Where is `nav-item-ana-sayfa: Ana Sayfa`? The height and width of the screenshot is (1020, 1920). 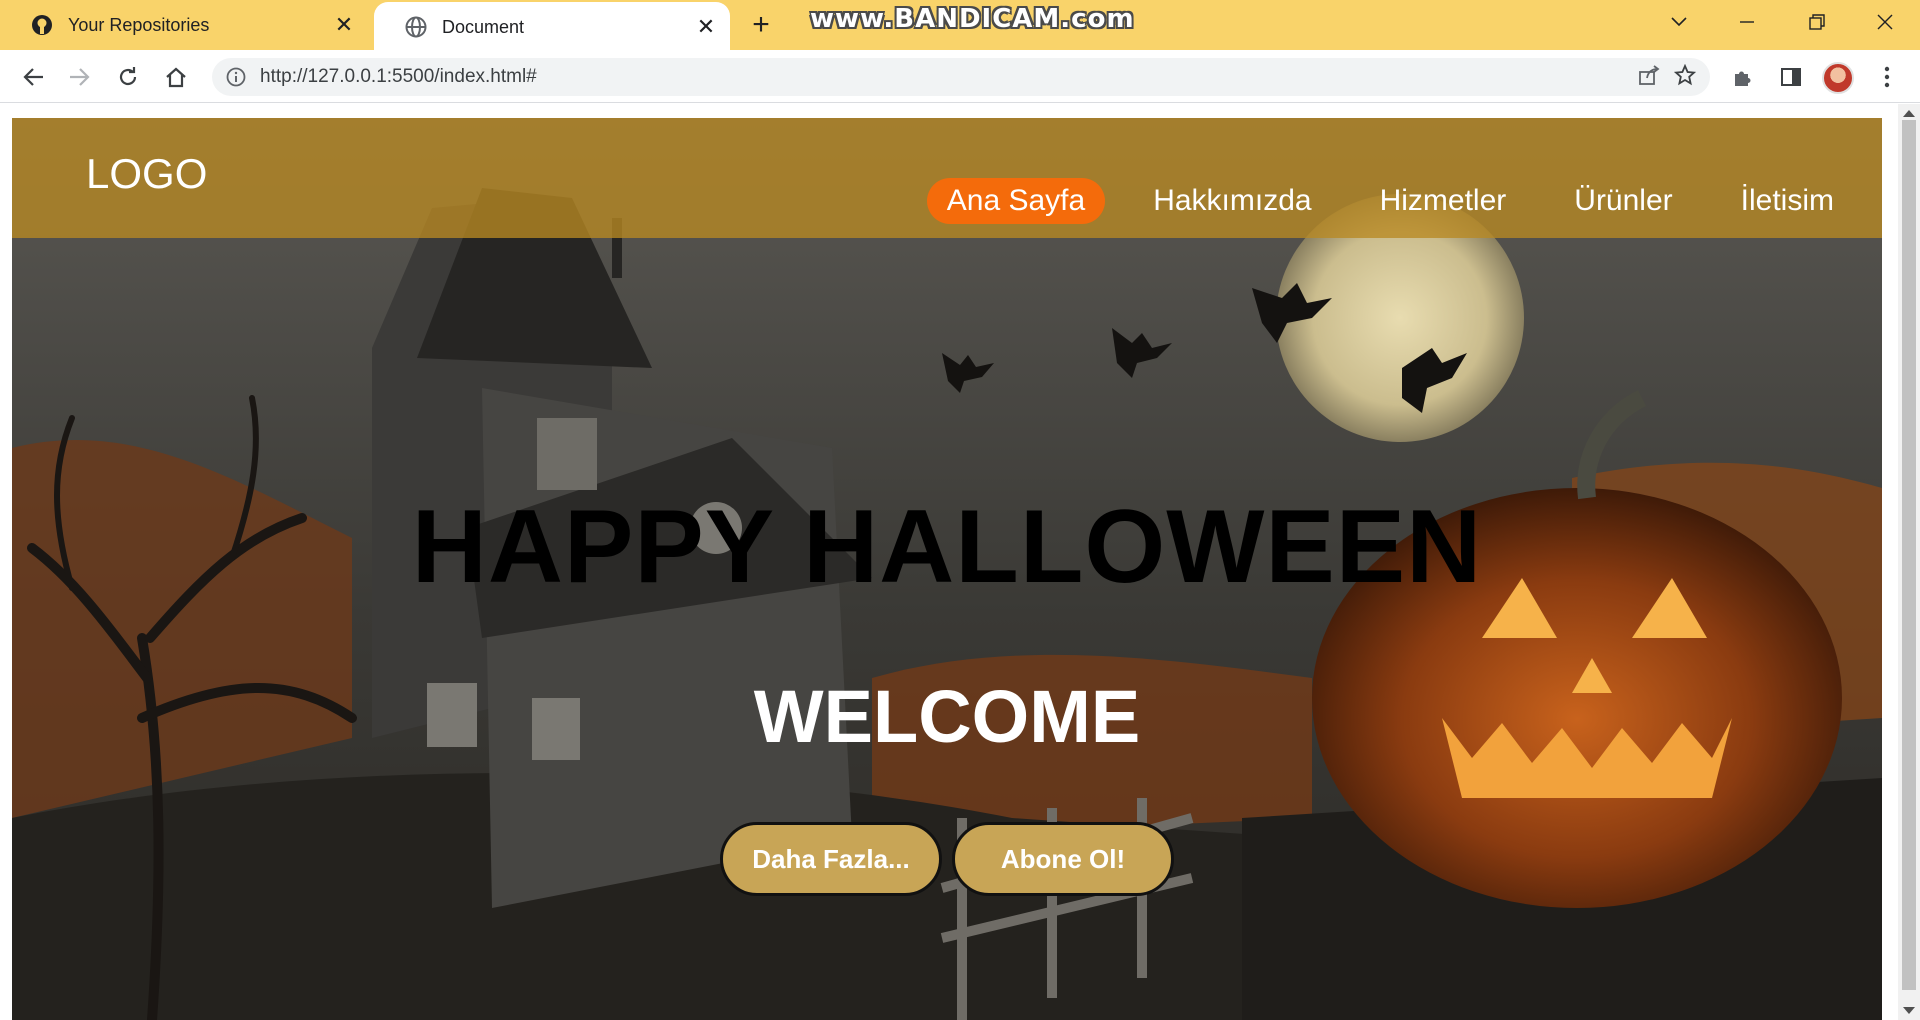 nav-item-ana-sayfa: Ana Sayfa is located at coordinates (1016, 201).